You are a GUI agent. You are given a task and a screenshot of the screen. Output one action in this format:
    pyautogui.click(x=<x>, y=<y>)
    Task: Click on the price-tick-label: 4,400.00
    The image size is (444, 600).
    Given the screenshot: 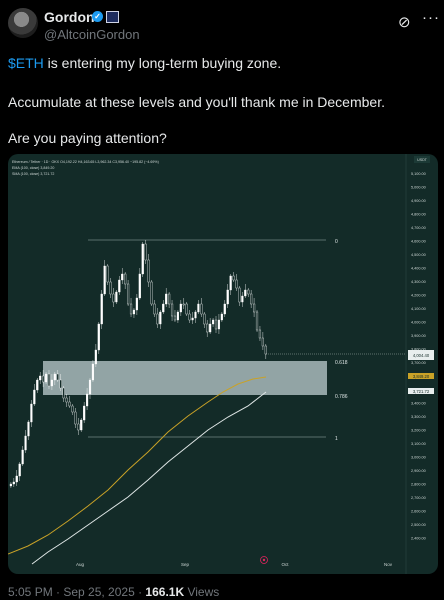 What is the action you would take?
    pyautogui.click(x=418, y=269)
    